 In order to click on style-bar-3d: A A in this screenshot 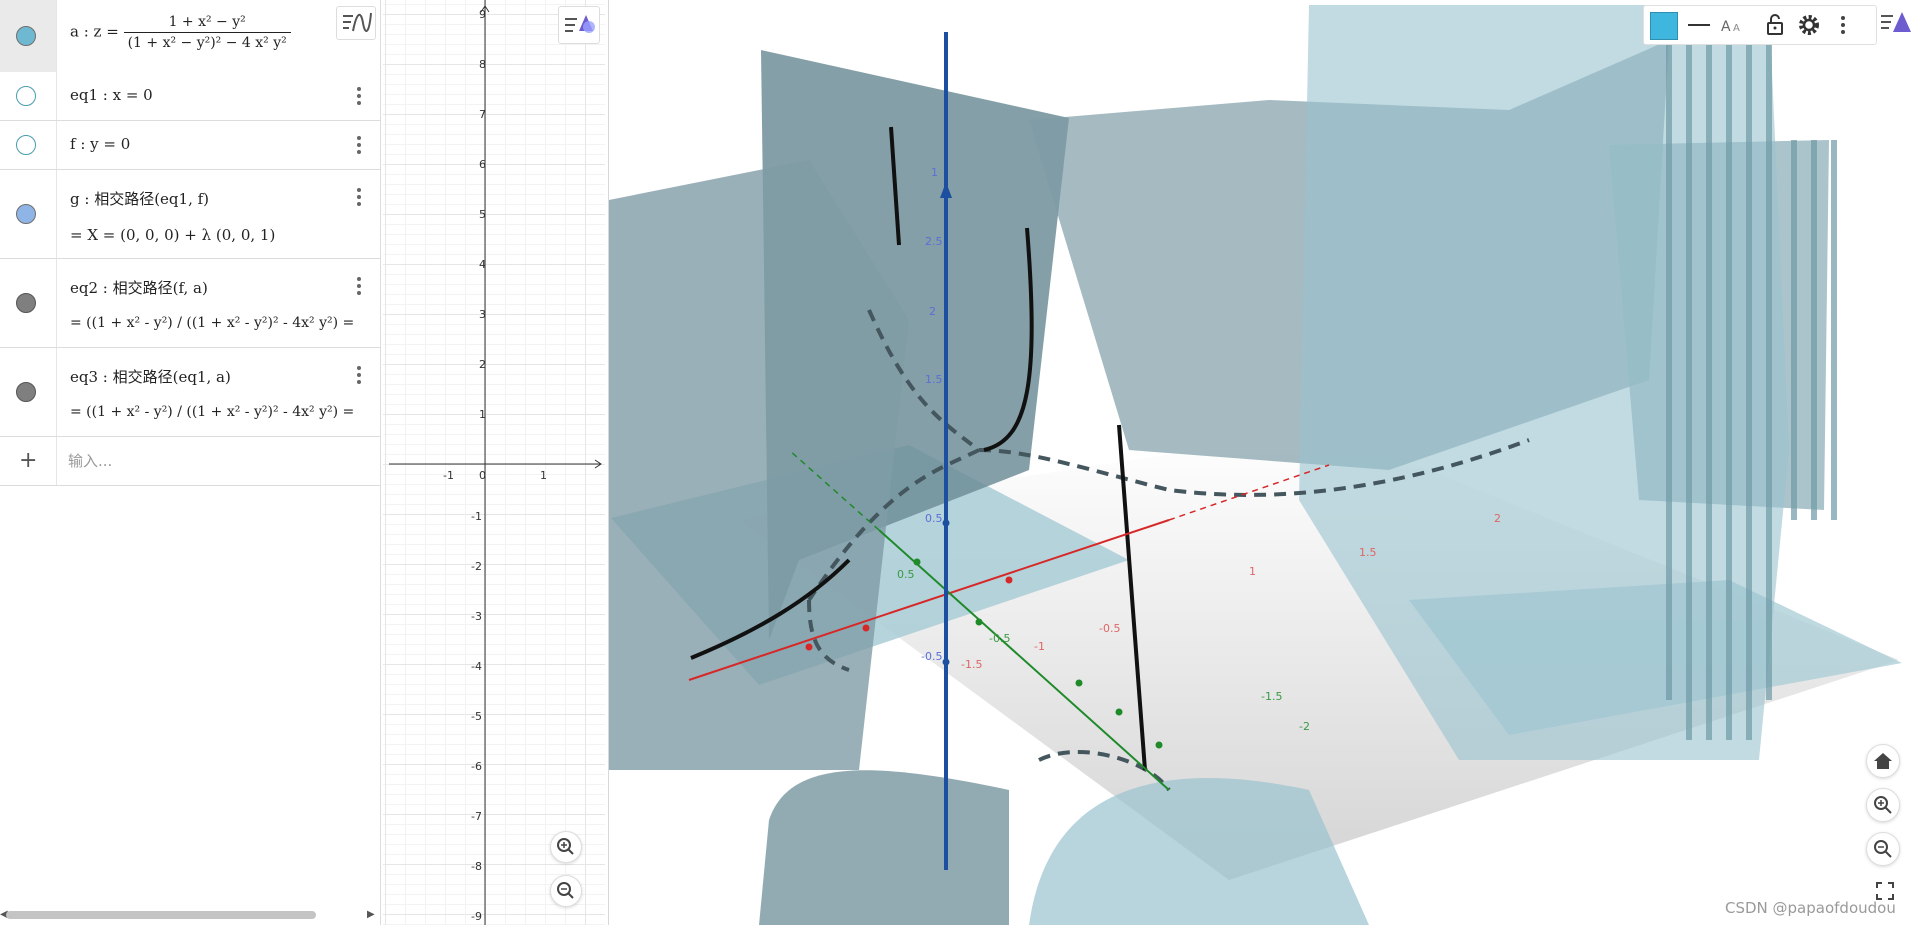, I will do `click(1760, 25)`.